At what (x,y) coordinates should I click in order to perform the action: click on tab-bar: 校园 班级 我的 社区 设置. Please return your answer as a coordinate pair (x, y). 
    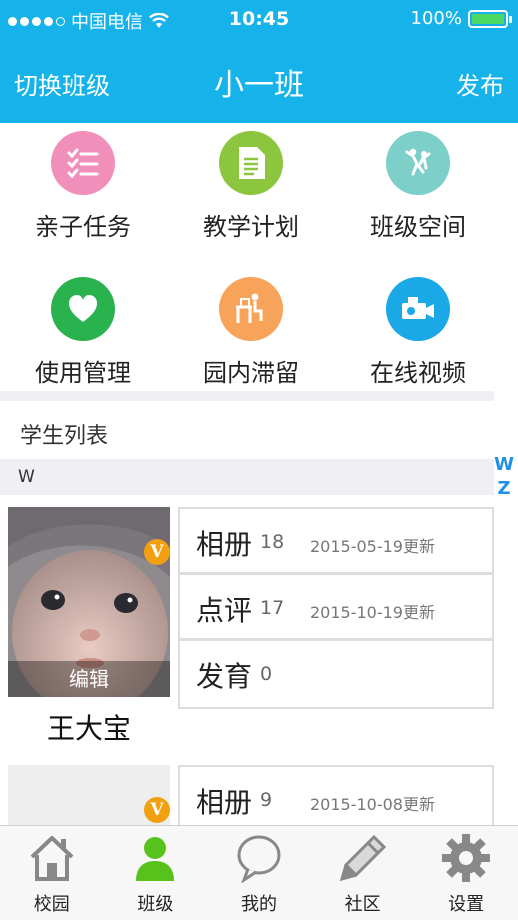
    Looking at the image, I should click on (259, 872).